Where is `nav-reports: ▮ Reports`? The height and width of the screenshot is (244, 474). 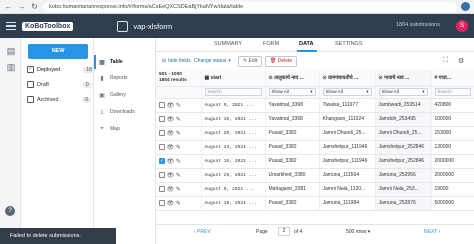
nav-reports: ▮ Reports is located at coordinates (112, 78).